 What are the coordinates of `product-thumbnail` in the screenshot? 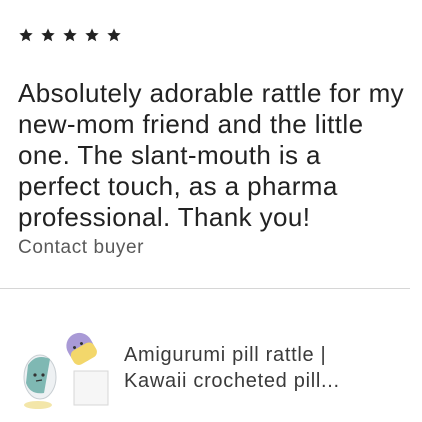 It's located at (65, 368).